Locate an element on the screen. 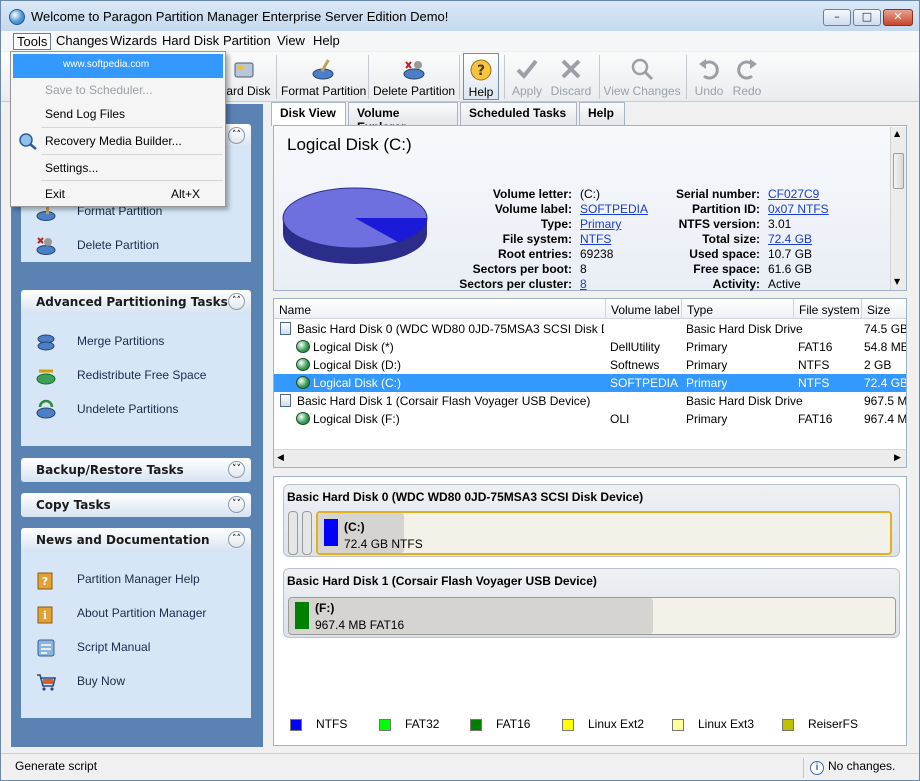 This screenshot has width=920, height=781. menu-wizards: Wizards is located at coordinates (133, 41).